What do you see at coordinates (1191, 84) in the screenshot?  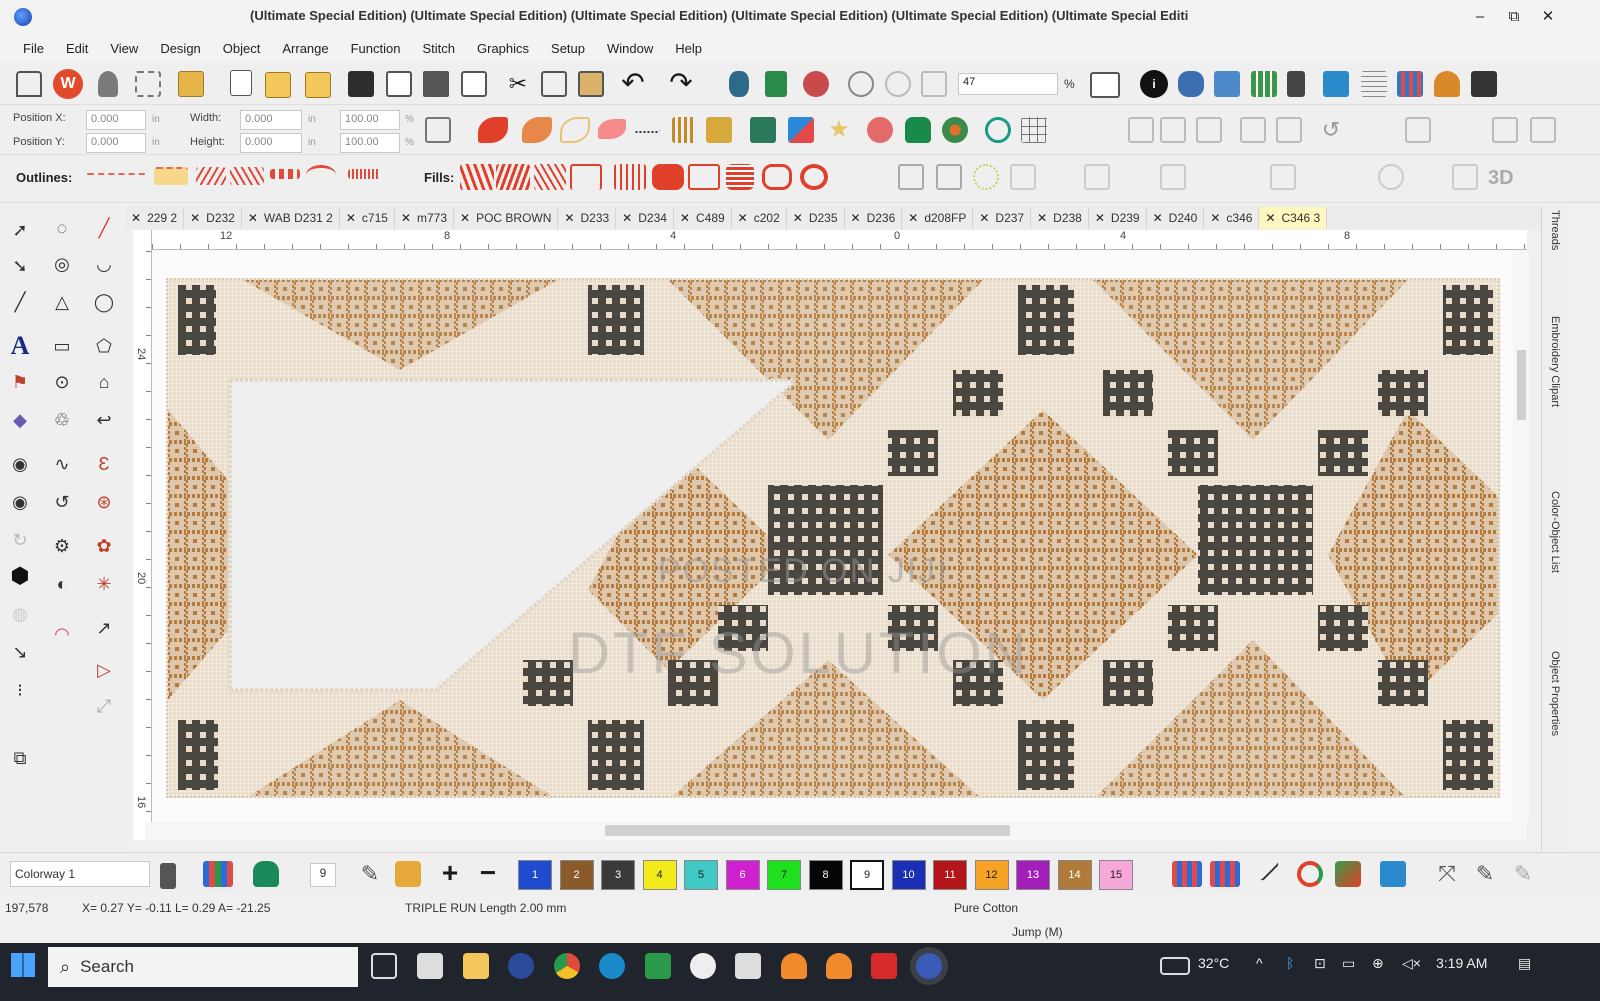 I see `design-info-icon` at bounding box center [1191, 84].